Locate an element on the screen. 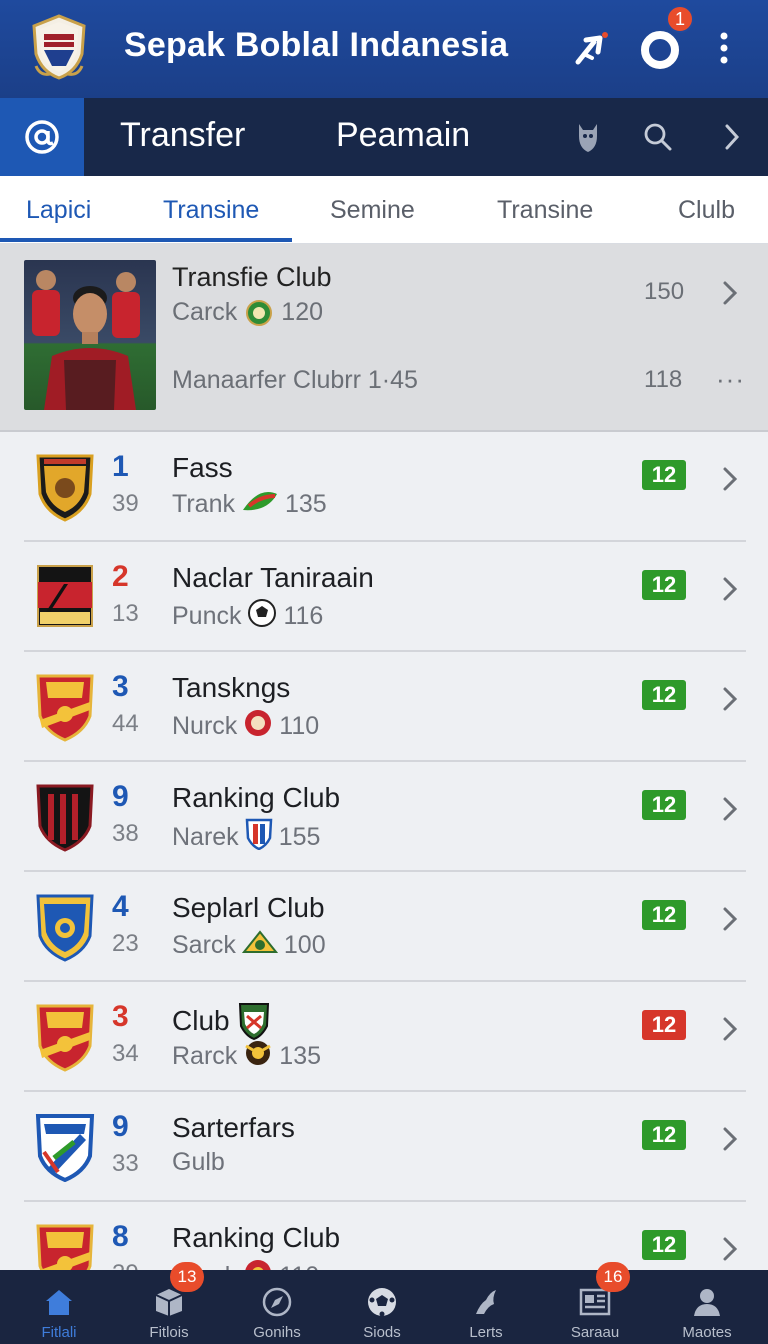 The width and height of the screenshot is (768, 1344). nav-item-compass: Gonihs is located at coordinates (277, 1307).